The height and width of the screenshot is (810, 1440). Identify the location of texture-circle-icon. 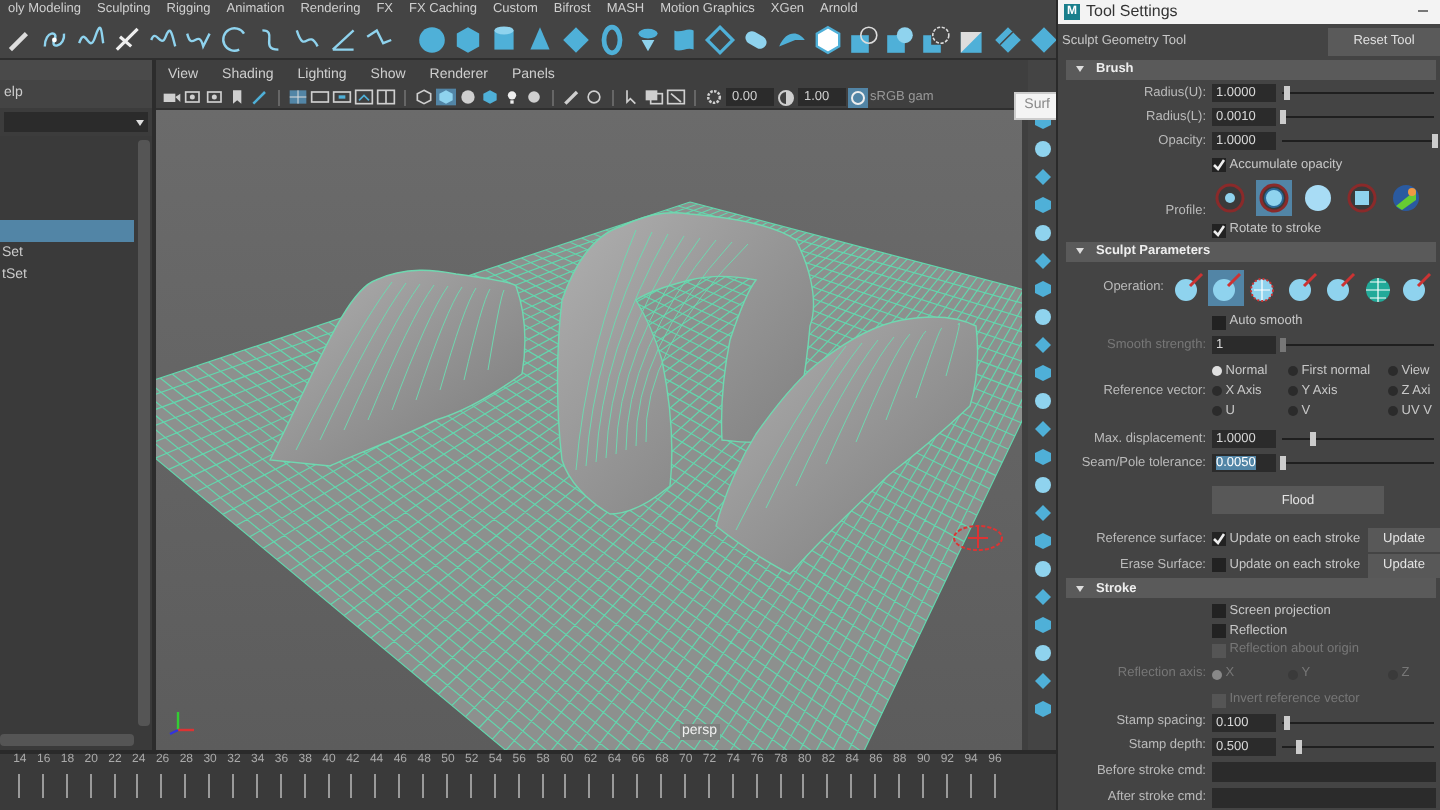
(1406, 197).